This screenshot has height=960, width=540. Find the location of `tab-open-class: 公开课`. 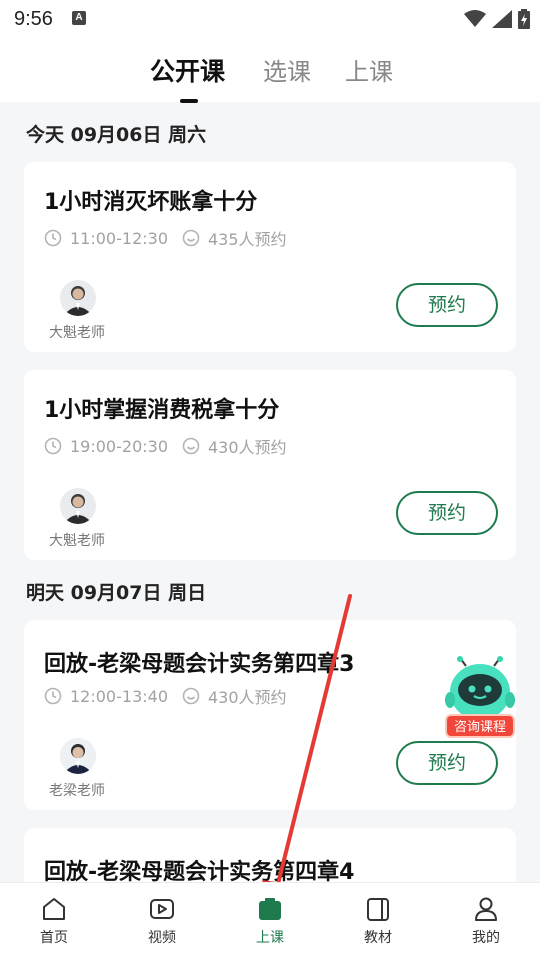

tab-open-class: 公开课 is located at coordinates (187, 70).